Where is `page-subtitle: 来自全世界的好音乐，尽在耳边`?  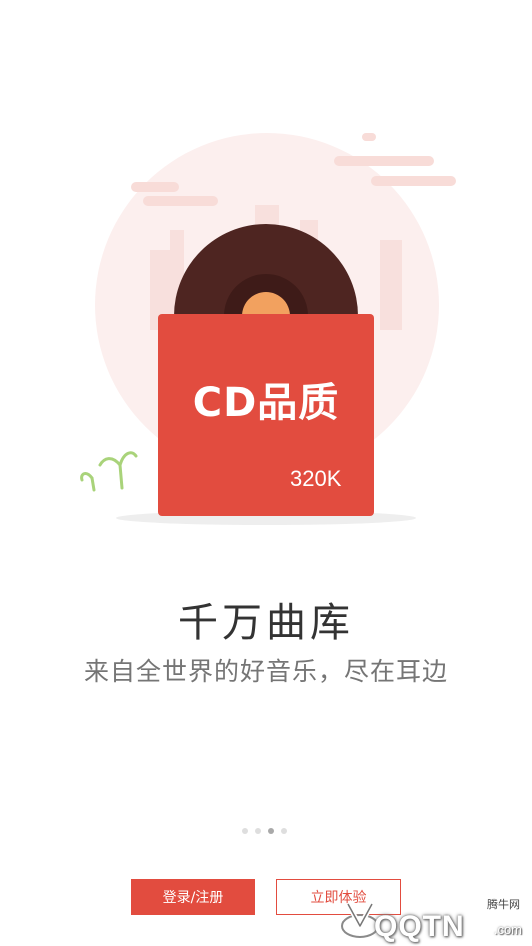
page-subtitle: 来自全世界的好音乐，尽在耳边 is located at coordinates (265, 671).